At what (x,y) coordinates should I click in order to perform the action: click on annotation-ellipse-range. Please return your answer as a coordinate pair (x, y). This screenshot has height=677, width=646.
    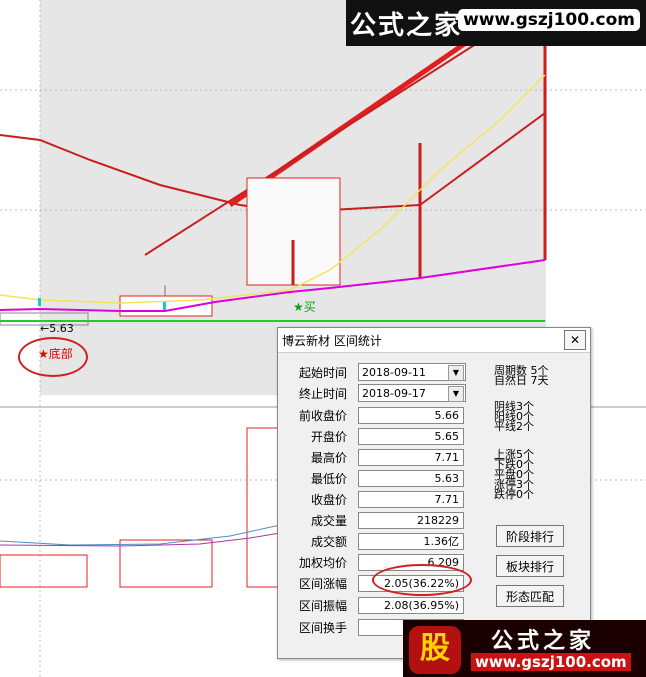
    Looking at the image, I should click on (422, 580).